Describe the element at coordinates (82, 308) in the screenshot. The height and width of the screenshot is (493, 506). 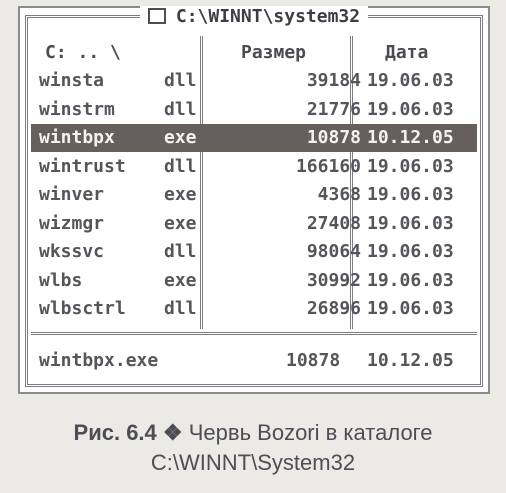
I see `file-name: wlbsctrl` at that location.